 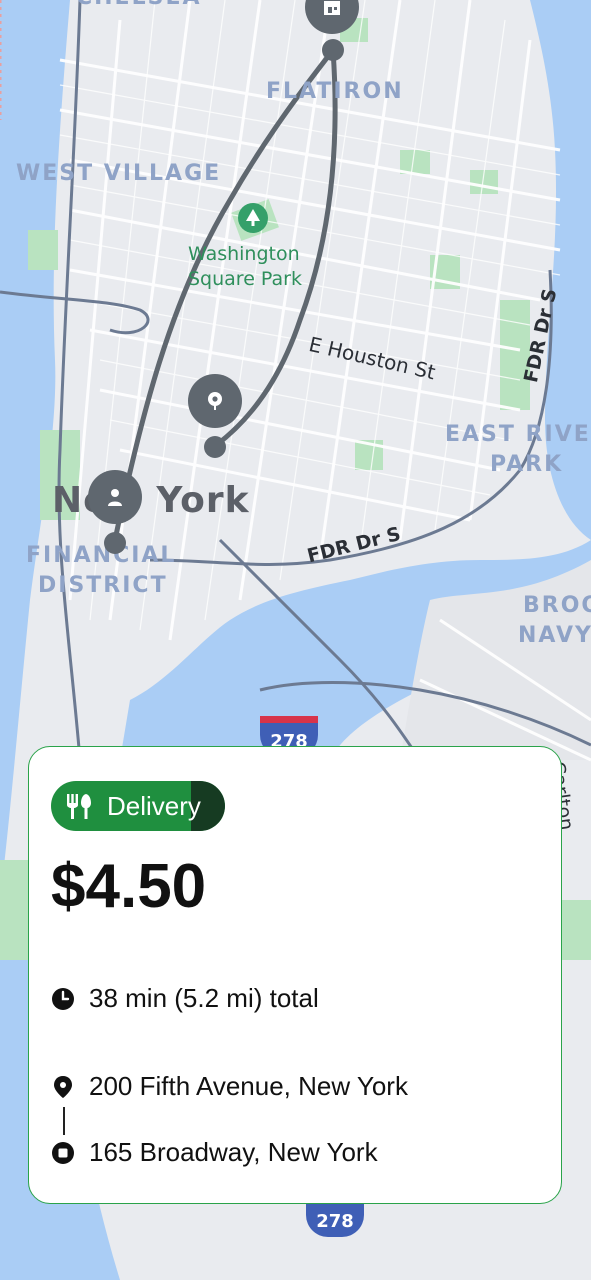 I want to click on offer-price: $4.50, so click(x=129, y=886).